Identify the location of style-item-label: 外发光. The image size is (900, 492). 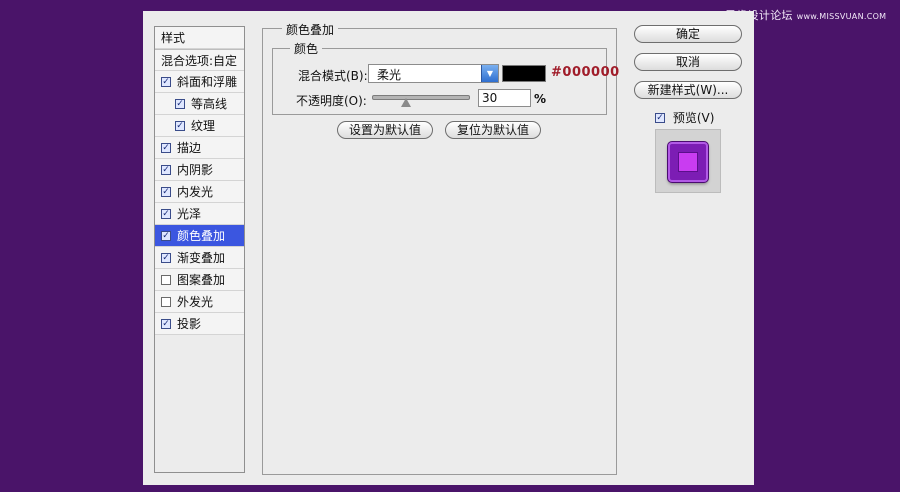
(195, 302).